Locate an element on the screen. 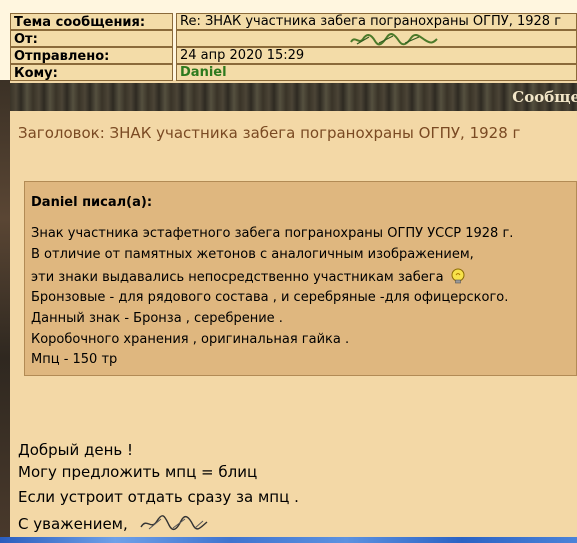  signature-scribble is located at coordinates (173, 523).